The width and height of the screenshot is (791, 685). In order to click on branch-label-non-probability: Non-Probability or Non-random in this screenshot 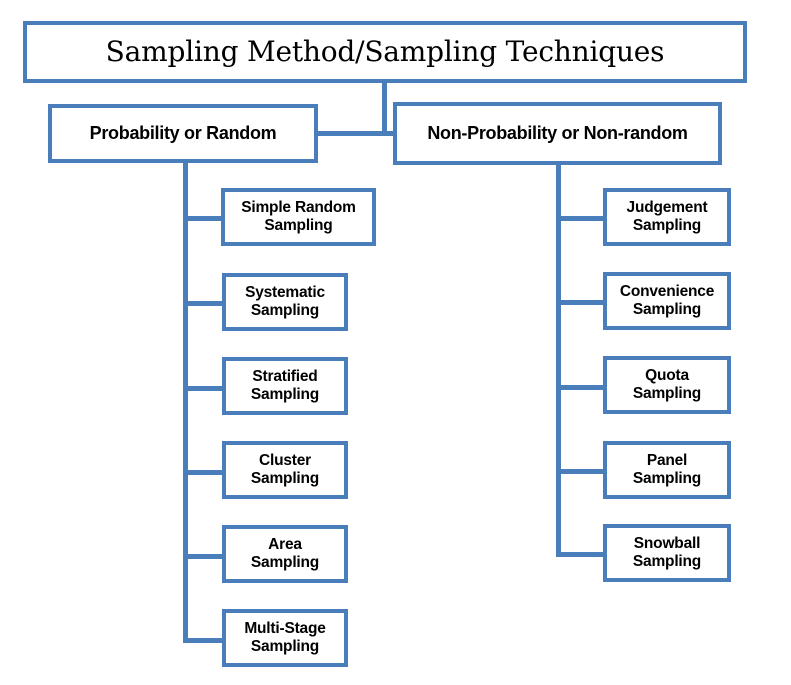, I will do `click(557, 133)`.